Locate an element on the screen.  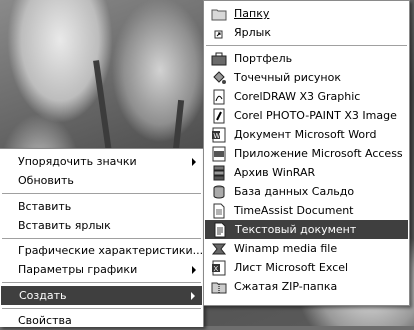
menu-item-graphics-options: Параметры графики is located at coordinates (101, 269).